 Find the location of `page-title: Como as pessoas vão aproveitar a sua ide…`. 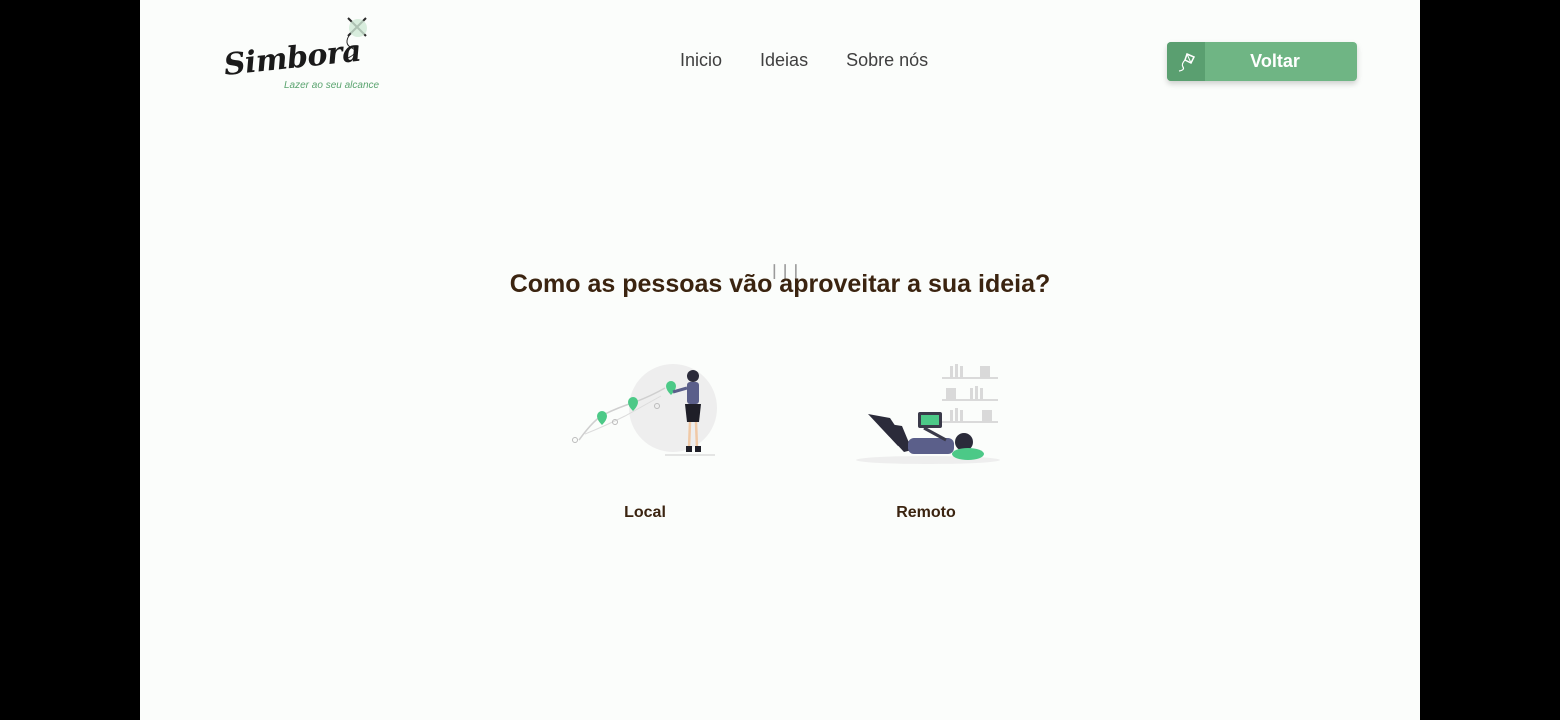

page-title: Como as pessoas vão aproveitar a sua ide… is located at coordinates (780, 284).